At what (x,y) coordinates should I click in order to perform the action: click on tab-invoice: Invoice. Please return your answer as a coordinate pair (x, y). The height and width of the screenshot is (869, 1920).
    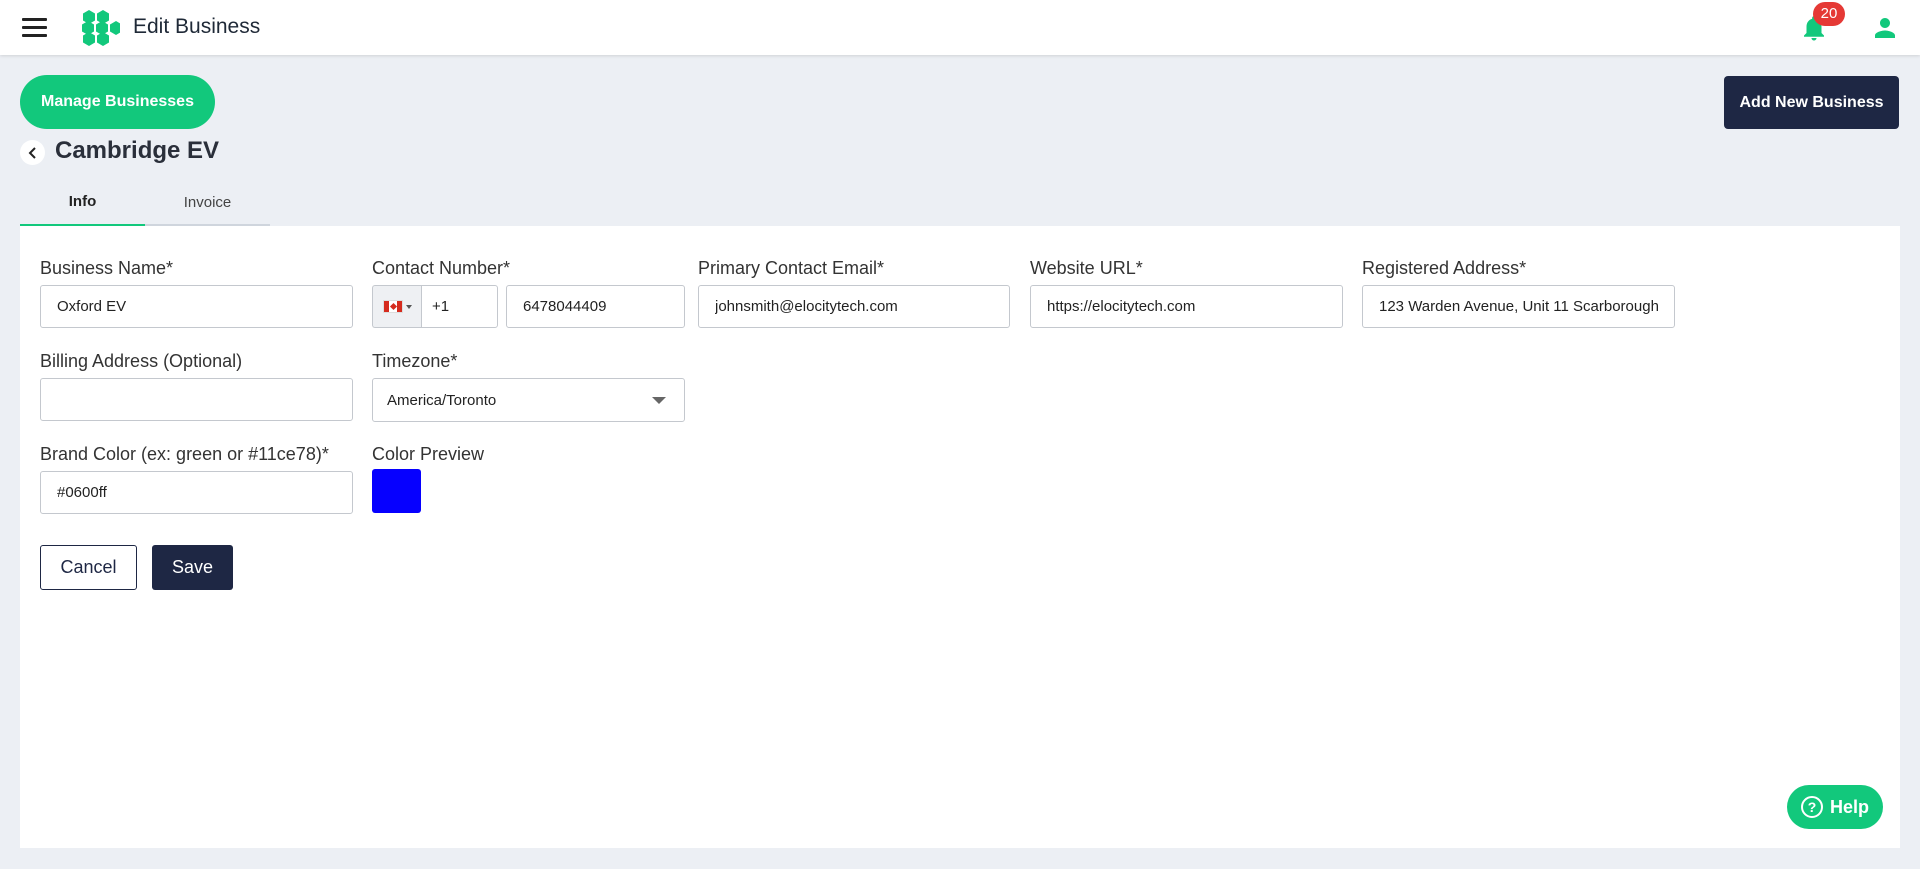
    Looking at the image, I should click on (207, 202).